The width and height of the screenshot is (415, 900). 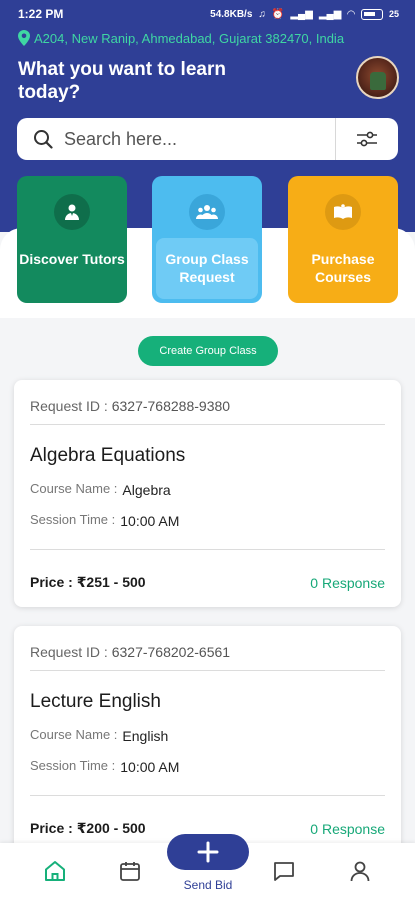 I want to click on request-title: Lecture English, so click(x=95, y=701).